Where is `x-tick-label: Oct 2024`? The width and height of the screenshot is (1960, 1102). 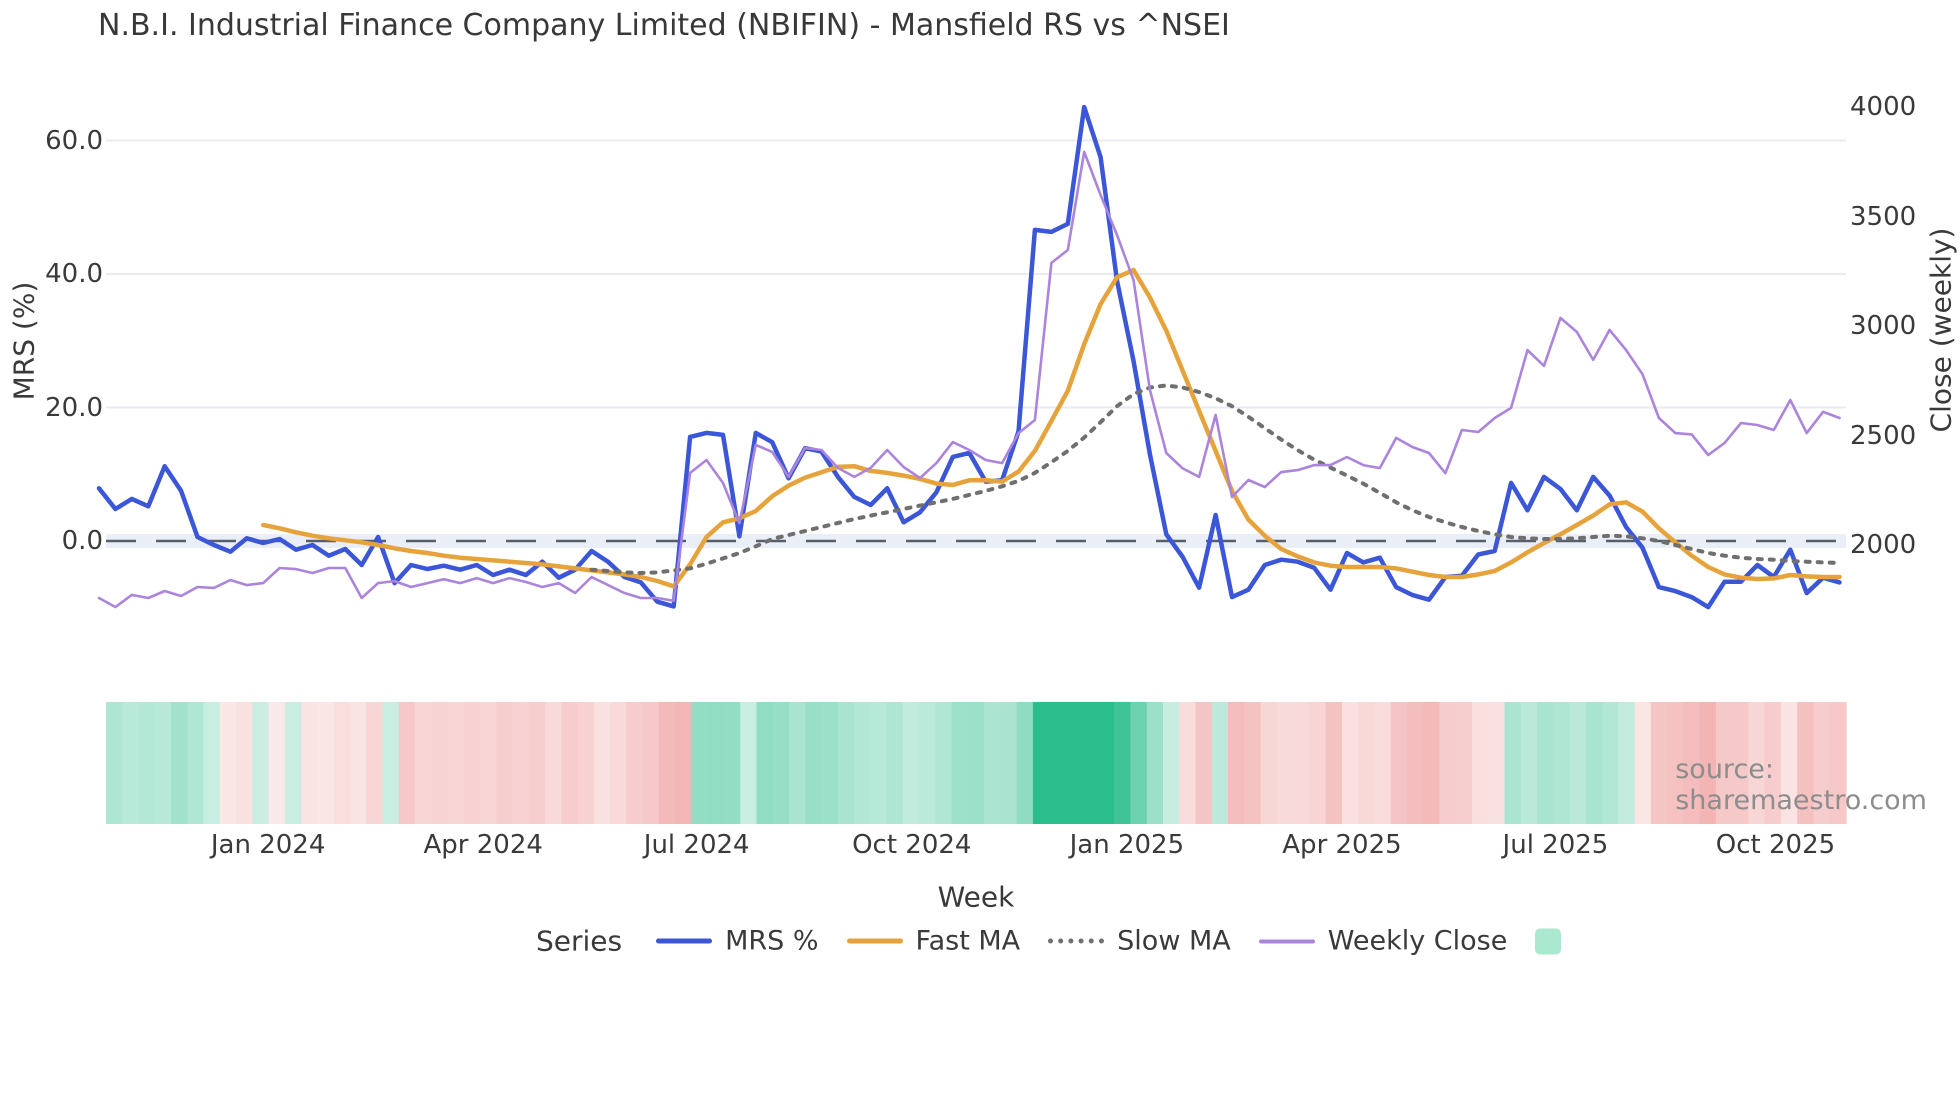 x-tick-label: Oct 2024 is located at coordinates (912, 845).